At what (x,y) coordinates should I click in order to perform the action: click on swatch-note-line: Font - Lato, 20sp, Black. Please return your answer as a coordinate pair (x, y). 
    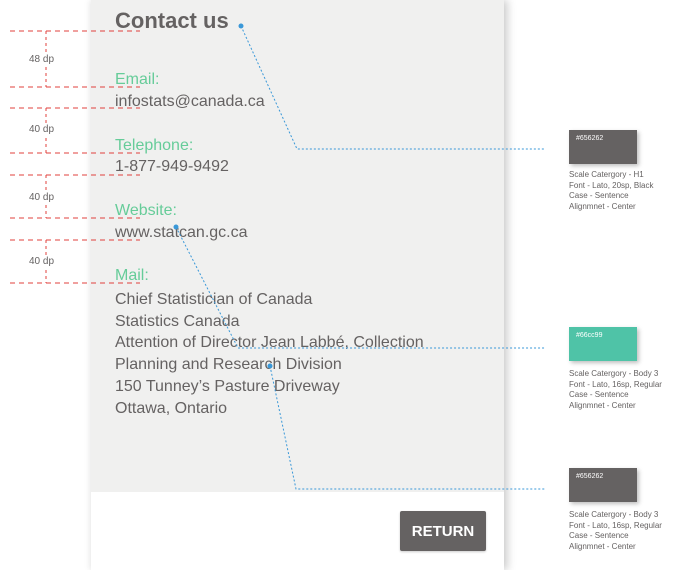
    Looking at the image, I should click on (611, 185).